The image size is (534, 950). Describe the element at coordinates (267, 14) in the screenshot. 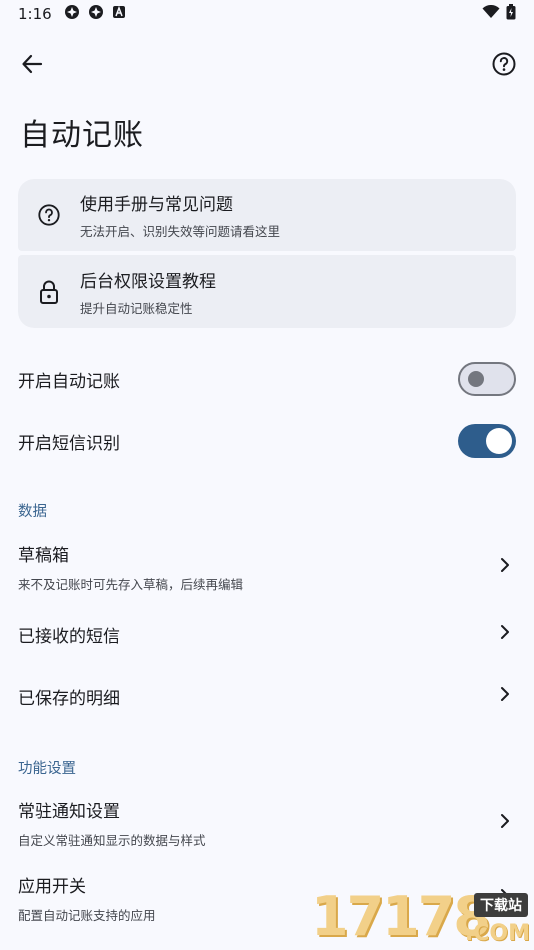

I see `status-bar: 1:16` at that location.